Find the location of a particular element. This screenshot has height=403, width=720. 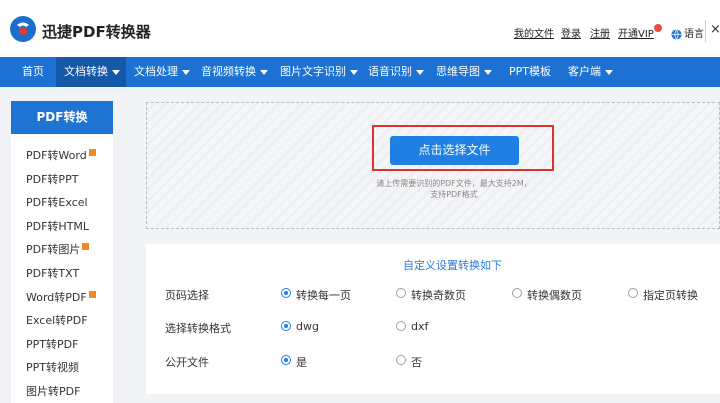

header-divider is located at coordinates (705, 31).